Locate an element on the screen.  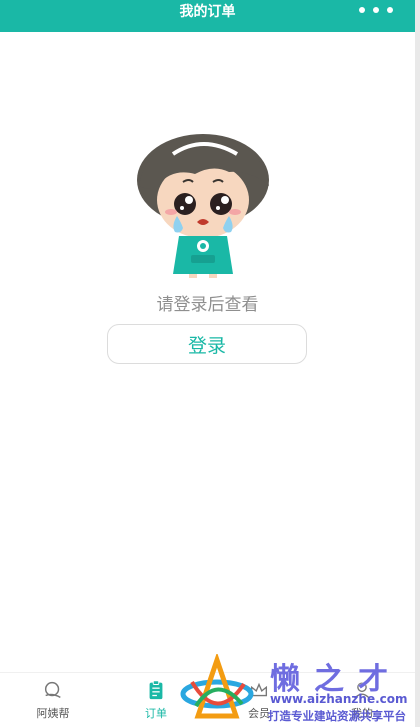
tab-profile: 我的 is located at coordinates (362, 701).